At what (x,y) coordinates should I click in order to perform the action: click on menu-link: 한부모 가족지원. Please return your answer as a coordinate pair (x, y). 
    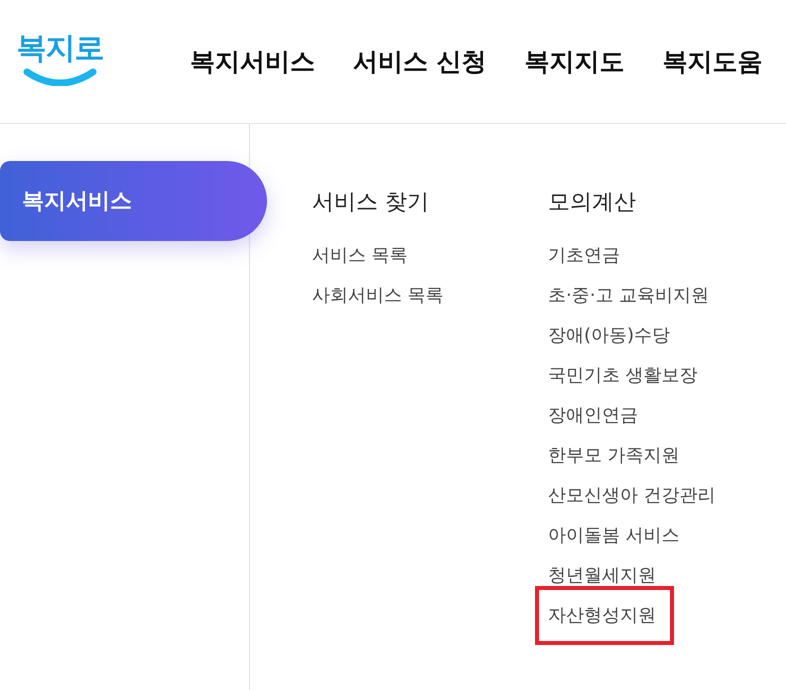
    Looking at the image, I should click on (614, 456).